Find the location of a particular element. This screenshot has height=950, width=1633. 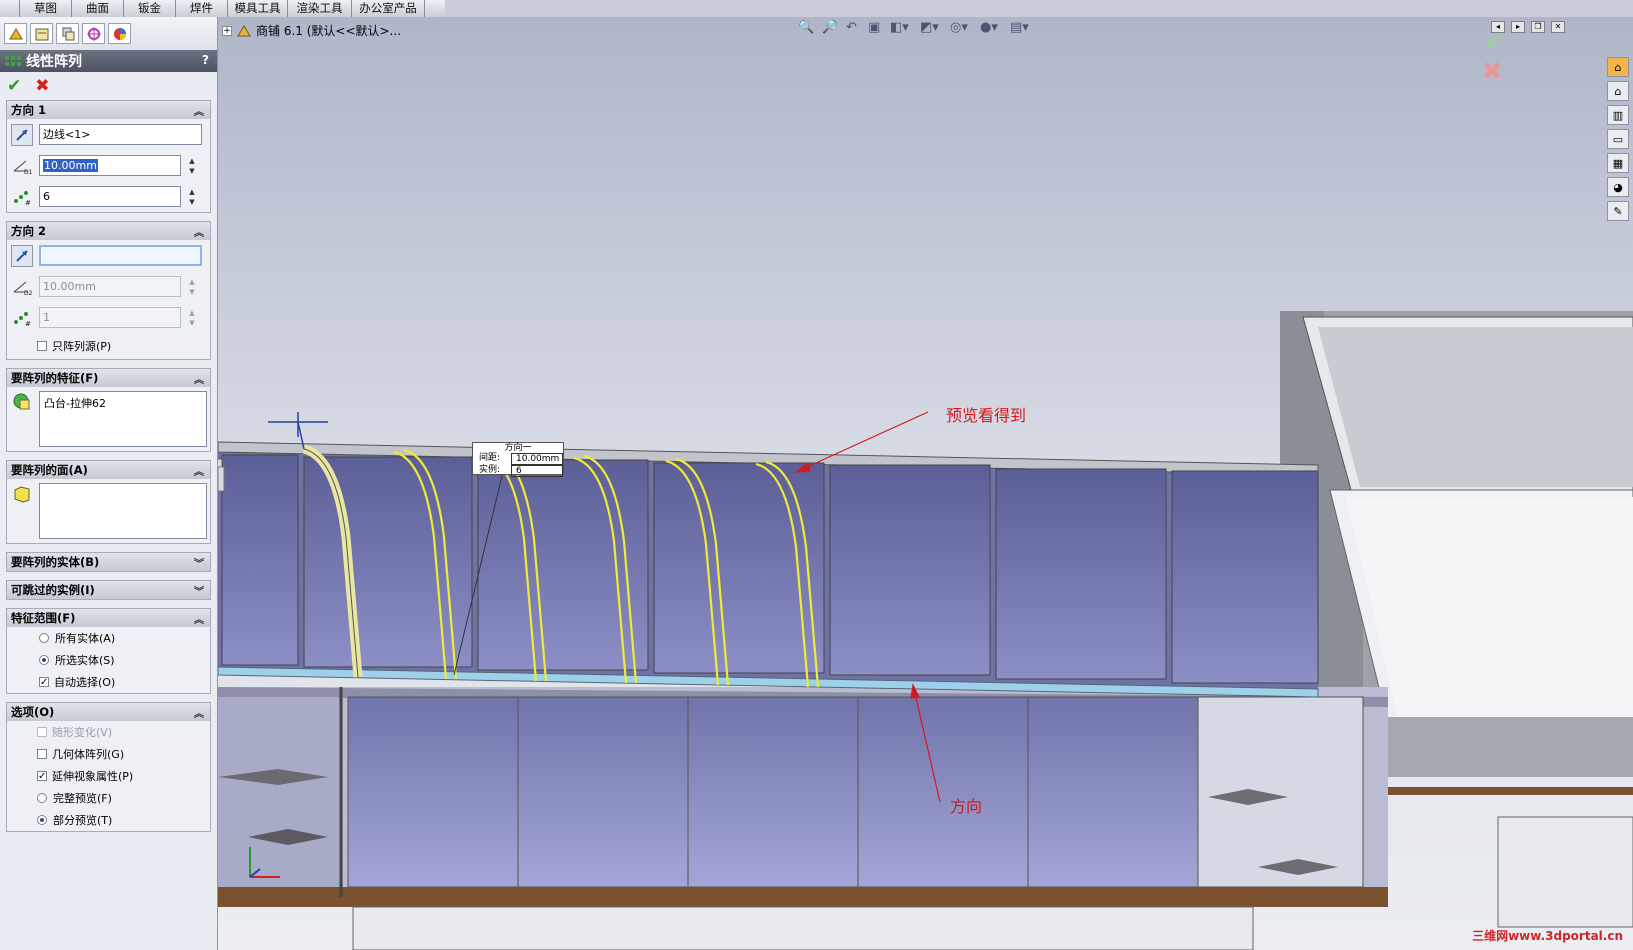

features-header: 要阵列的特征(F) ︽ is located at coordinates (108, 378).